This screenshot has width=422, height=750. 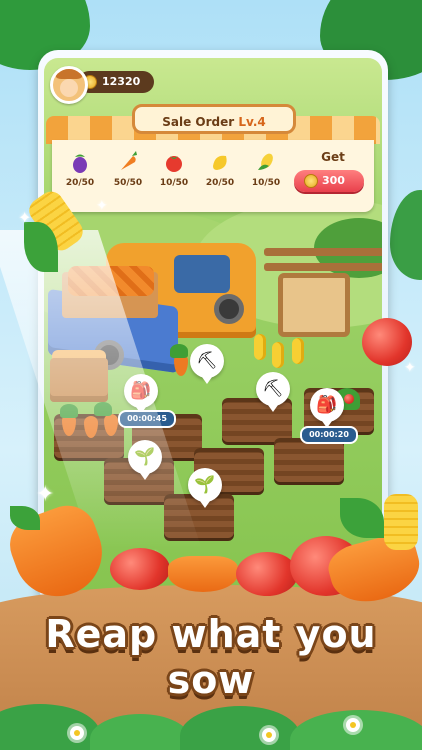 I want to click on eggplant-icon, so click(x=80, y=163).